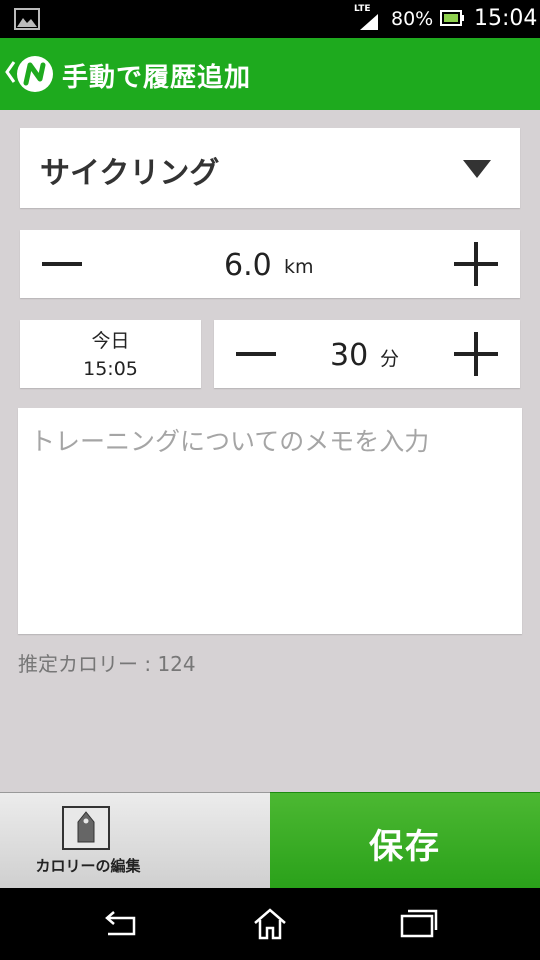  What do you see at coordinates (452, 18) in the screenshot?
I see `battery-icon` at bounding box center [452, 18].